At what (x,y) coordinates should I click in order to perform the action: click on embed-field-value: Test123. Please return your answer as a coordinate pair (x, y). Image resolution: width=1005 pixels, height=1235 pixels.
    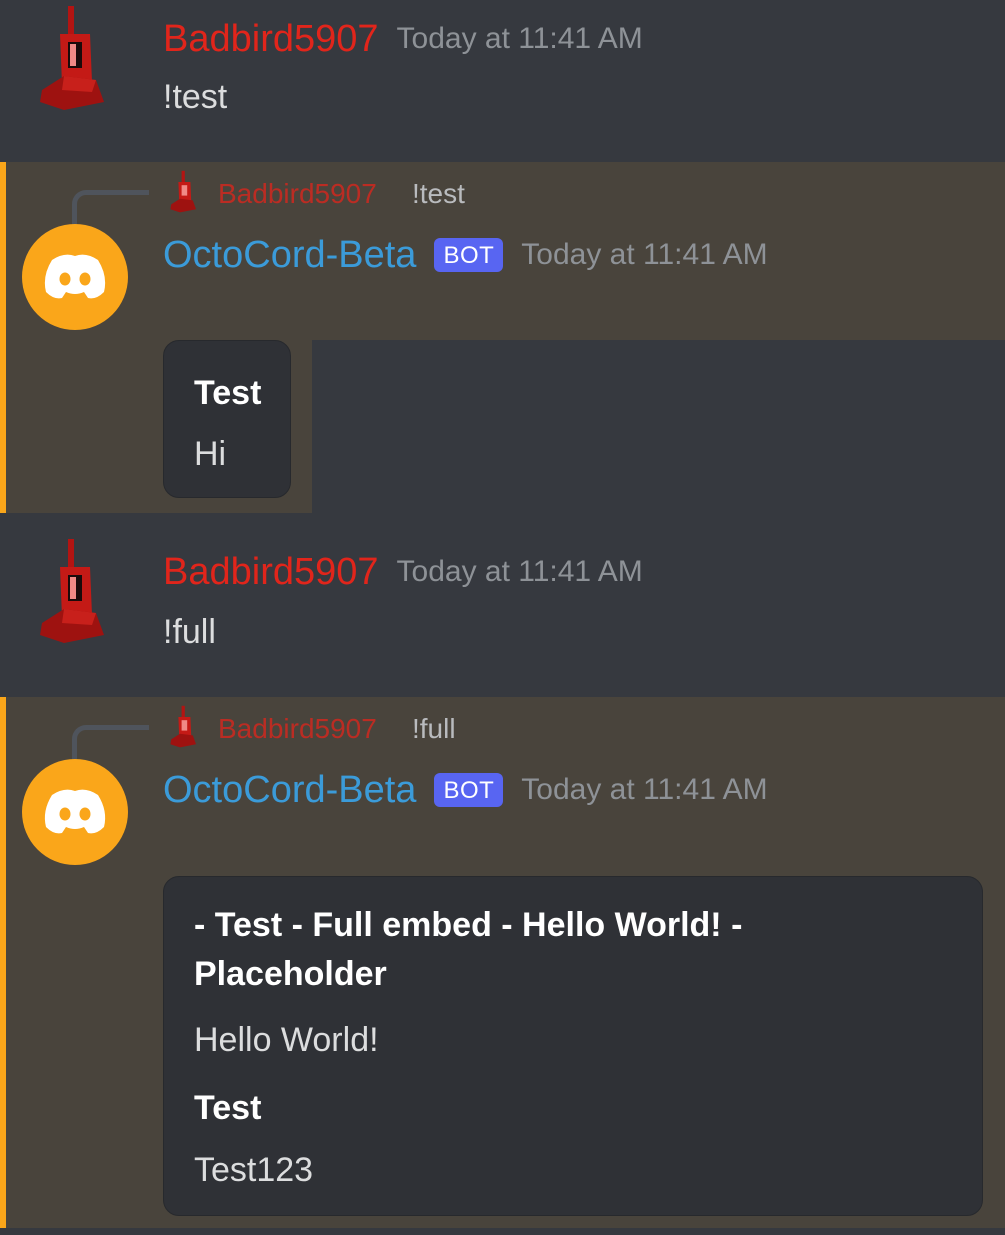
    Looking at the image, I should click on (254, 1170).